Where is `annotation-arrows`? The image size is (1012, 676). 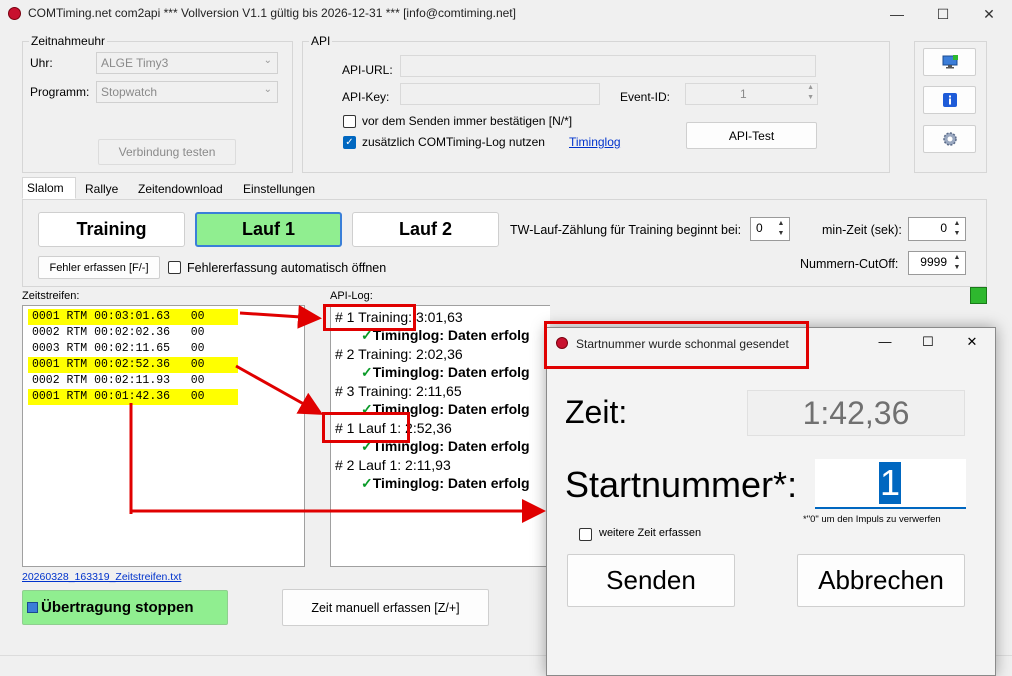
annotation-arrows is located at coordinates (337, 413).